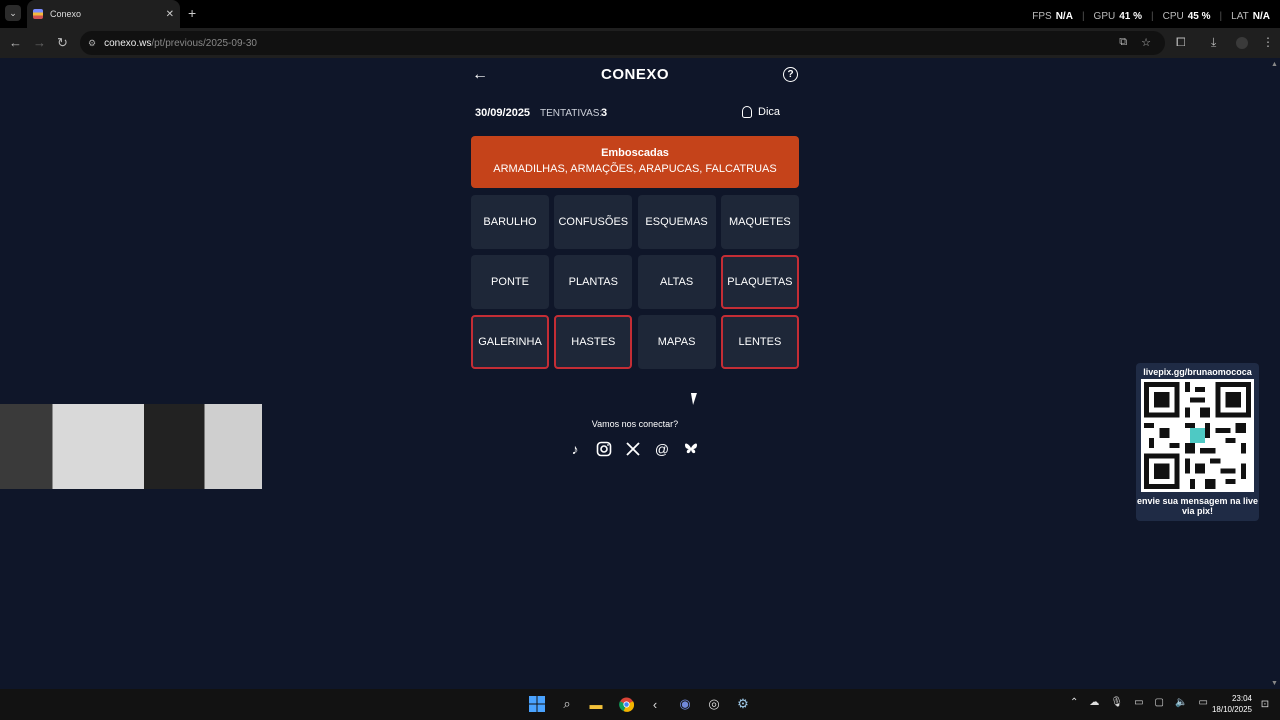 The width and height of the screenshot is (1280, 720). What do you see at coordinates (1123, 42) in the screenshot?
I see `install-app-icon: ⧉` at bounding box center [1123, 42].